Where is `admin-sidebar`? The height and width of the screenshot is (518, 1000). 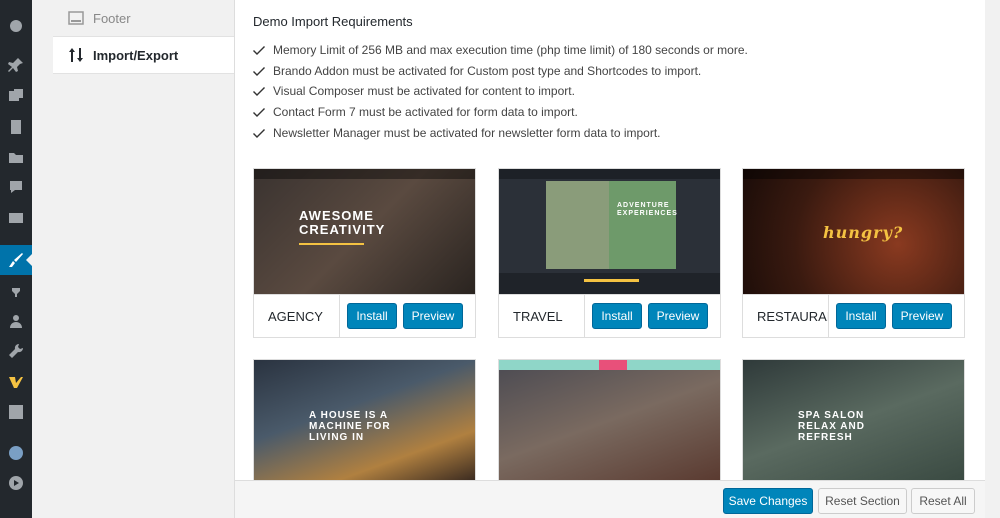
admin-sidebar is located at coordinates (16, 259).